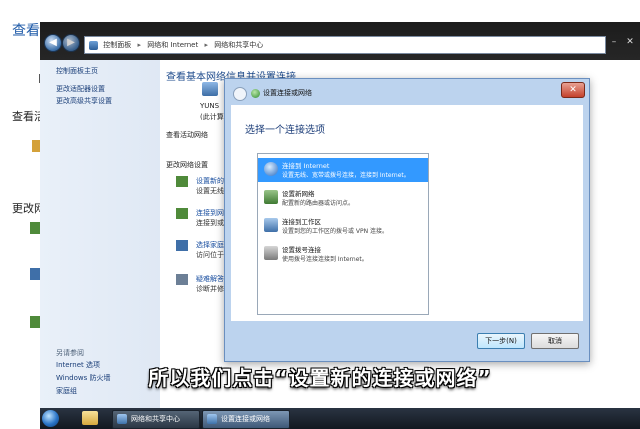  Describe the element at coordinates (271, 197) in the screenshot. I see `router-icon` at that location.